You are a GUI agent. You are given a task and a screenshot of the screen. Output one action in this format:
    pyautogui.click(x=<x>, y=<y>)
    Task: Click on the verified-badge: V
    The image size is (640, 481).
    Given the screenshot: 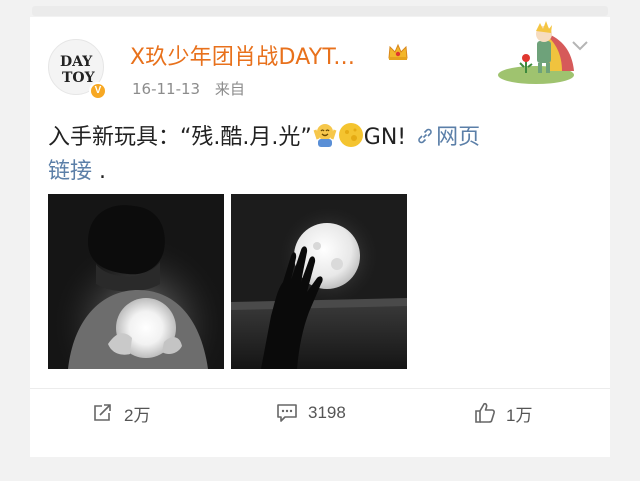 What is the action you would take?
    pyautogui.click(x=98, y=91)
    